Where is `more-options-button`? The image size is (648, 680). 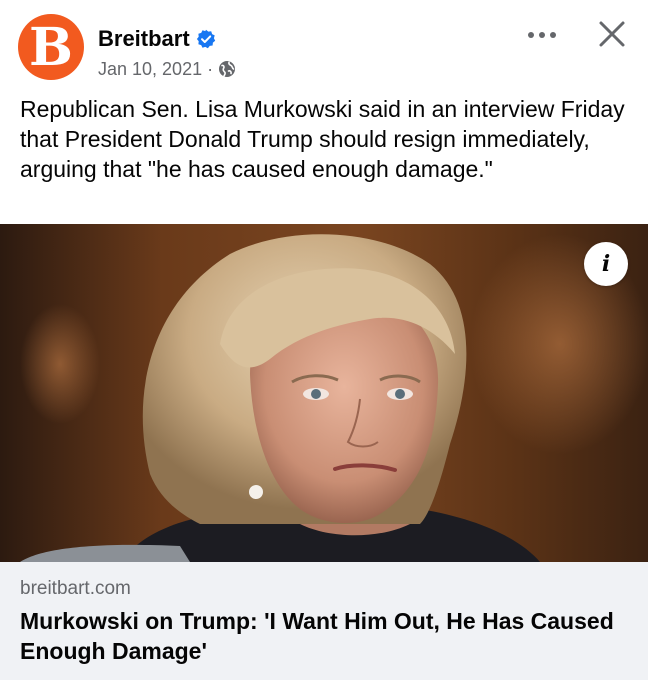
more-options-button is located at coordinates (542, 35).